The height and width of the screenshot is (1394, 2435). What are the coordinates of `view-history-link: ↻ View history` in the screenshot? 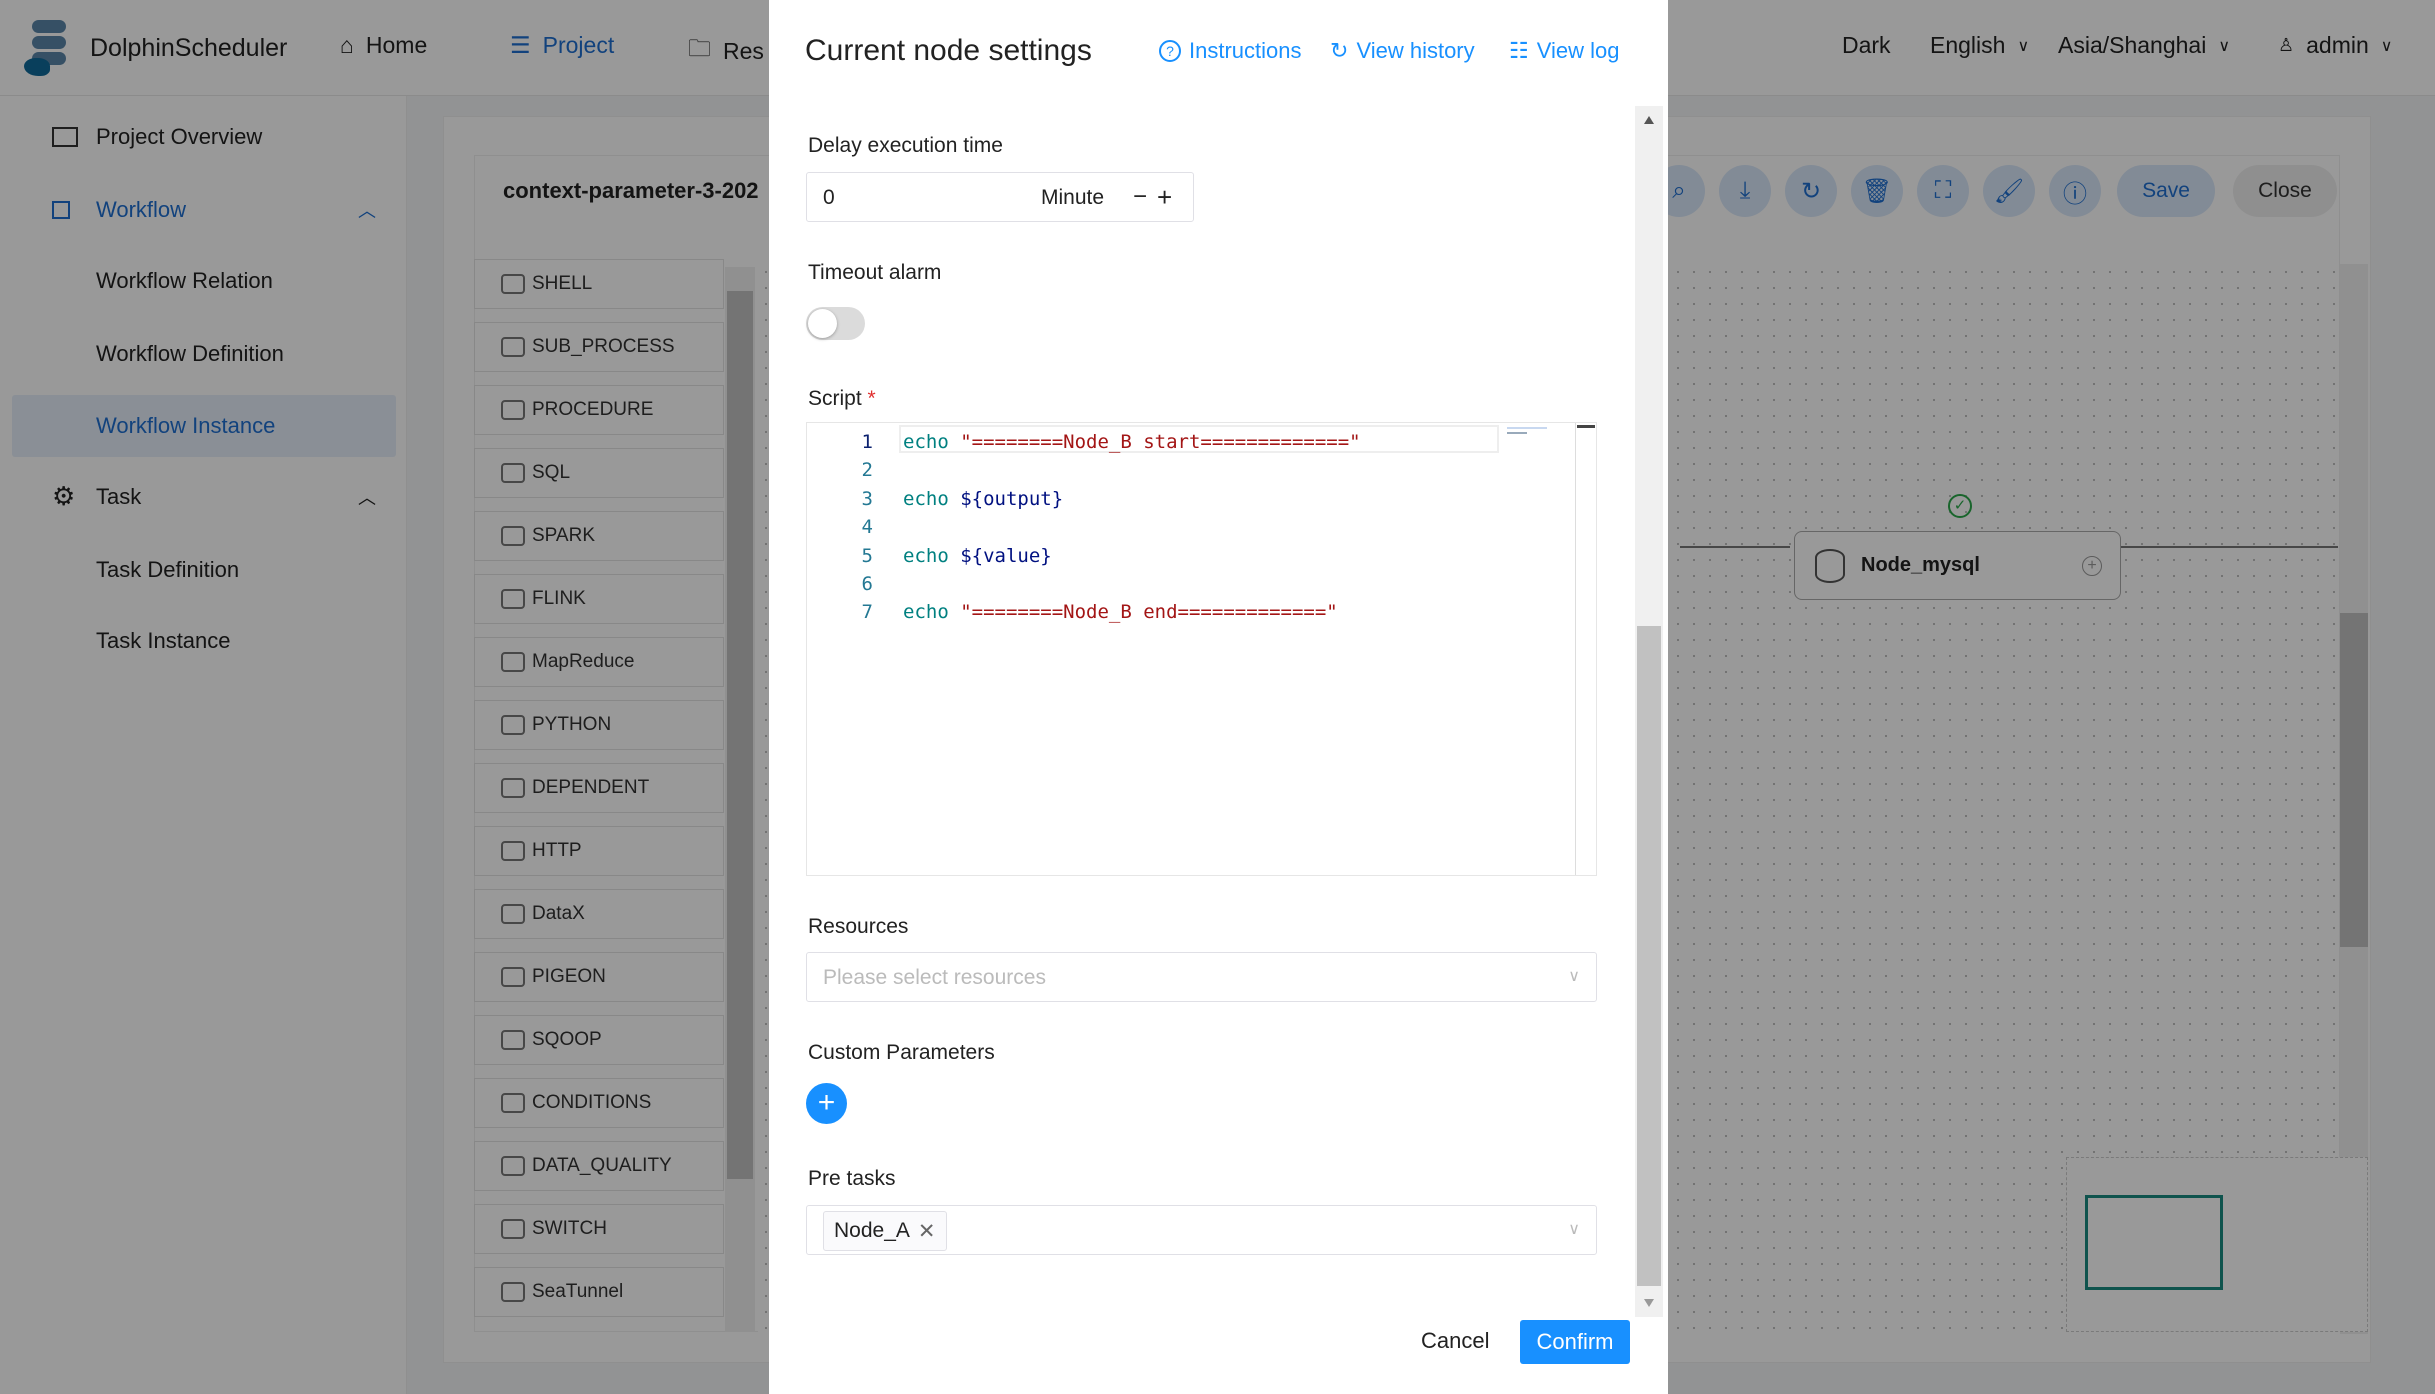 It's located at (1402, 51).